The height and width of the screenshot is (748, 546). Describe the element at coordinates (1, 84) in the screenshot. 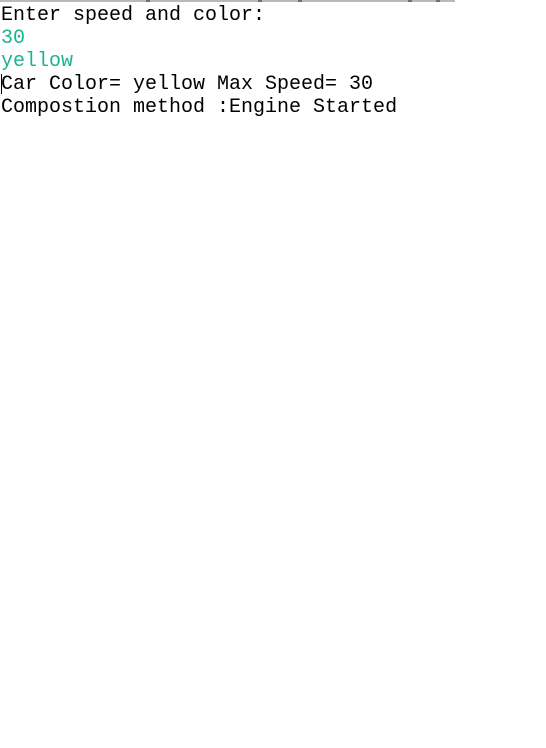

I see `text-cursor` at that location.